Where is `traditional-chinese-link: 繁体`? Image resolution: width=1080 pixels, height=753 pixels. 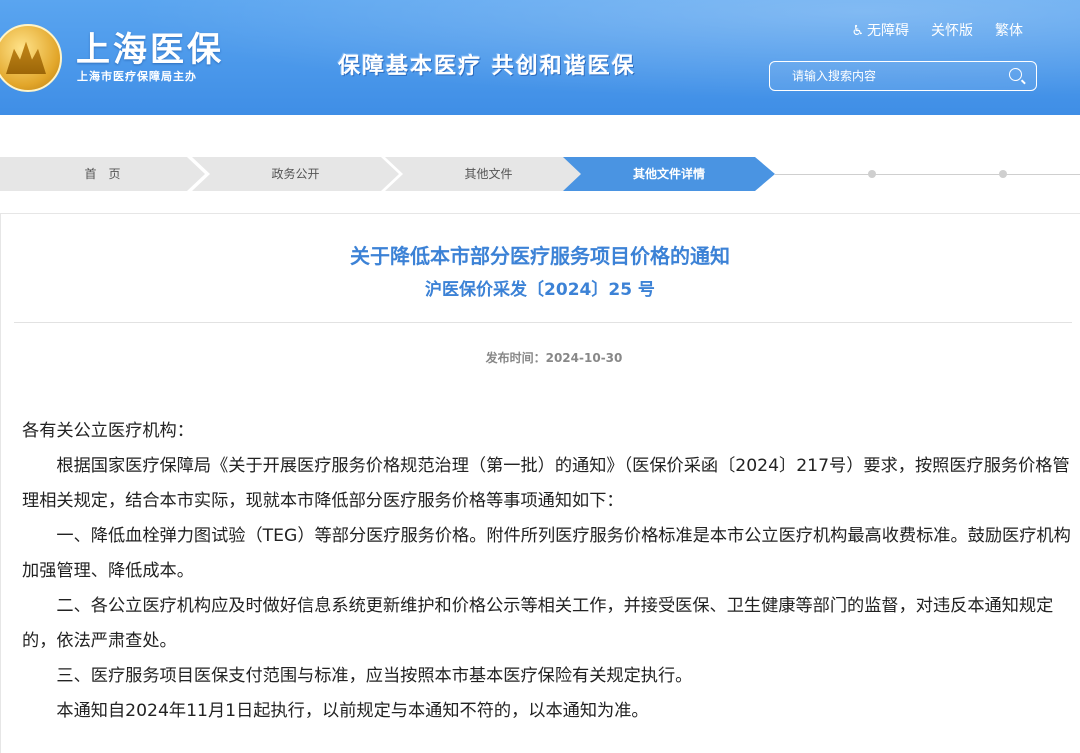
traditional-chinese-link: 繁体 is located at coordinates (1009, 30).